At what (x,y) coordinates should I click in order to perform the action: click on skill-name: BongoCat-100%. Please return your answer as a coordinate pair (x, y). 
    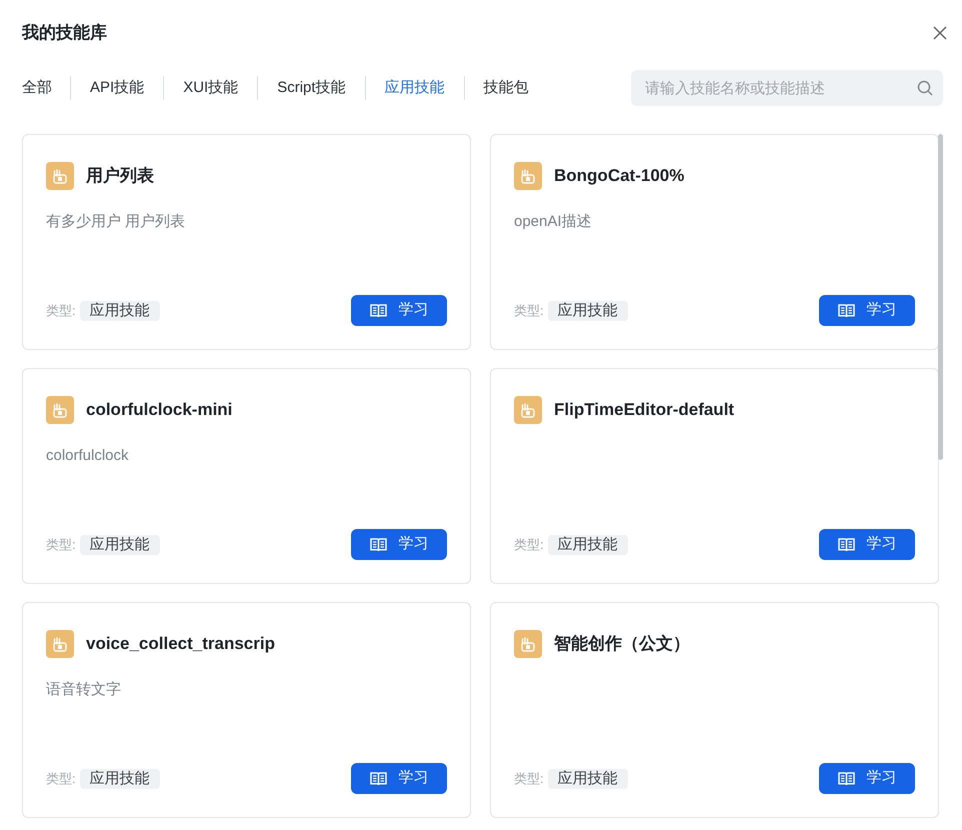
    Looking at the image, I should click on (619, 176).